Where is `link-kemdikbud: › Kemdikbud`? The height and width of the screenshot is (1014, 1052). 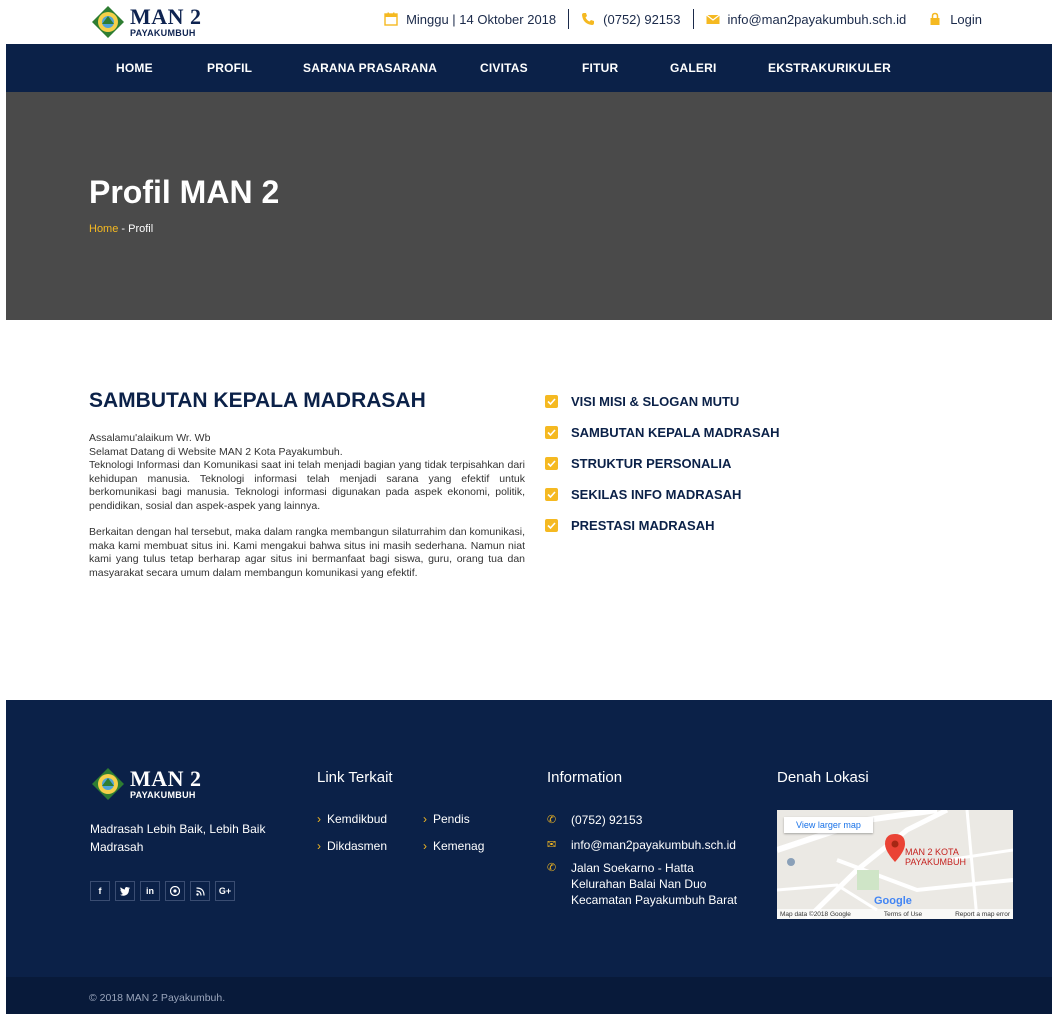 link-kemdikbud: › Kemdikbud is located at coordinates (352, 819).